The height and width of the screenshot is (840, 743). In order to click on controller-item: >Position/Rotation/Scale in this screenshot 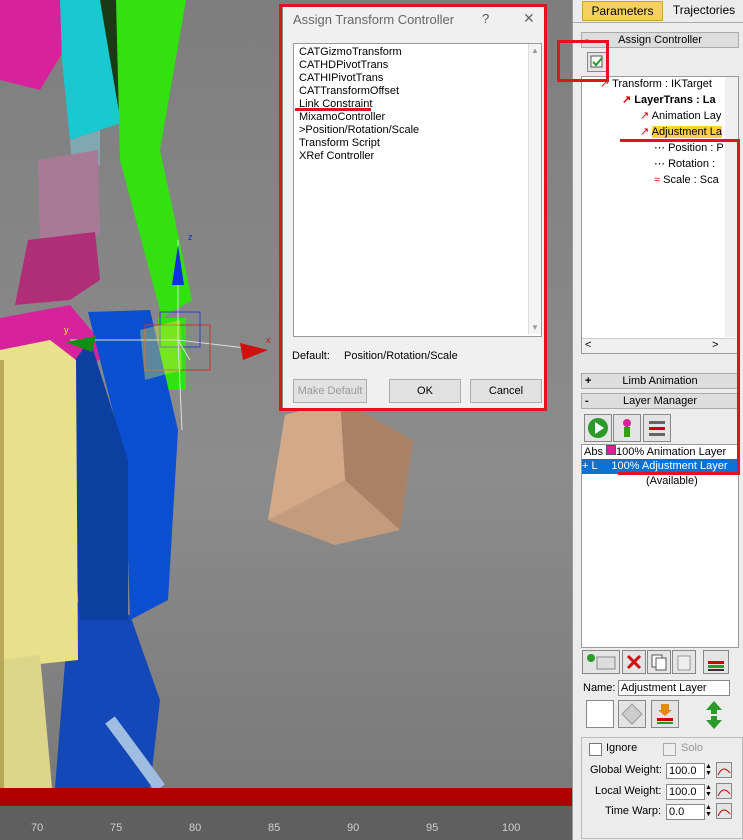, I will do `click(359, 130)`.